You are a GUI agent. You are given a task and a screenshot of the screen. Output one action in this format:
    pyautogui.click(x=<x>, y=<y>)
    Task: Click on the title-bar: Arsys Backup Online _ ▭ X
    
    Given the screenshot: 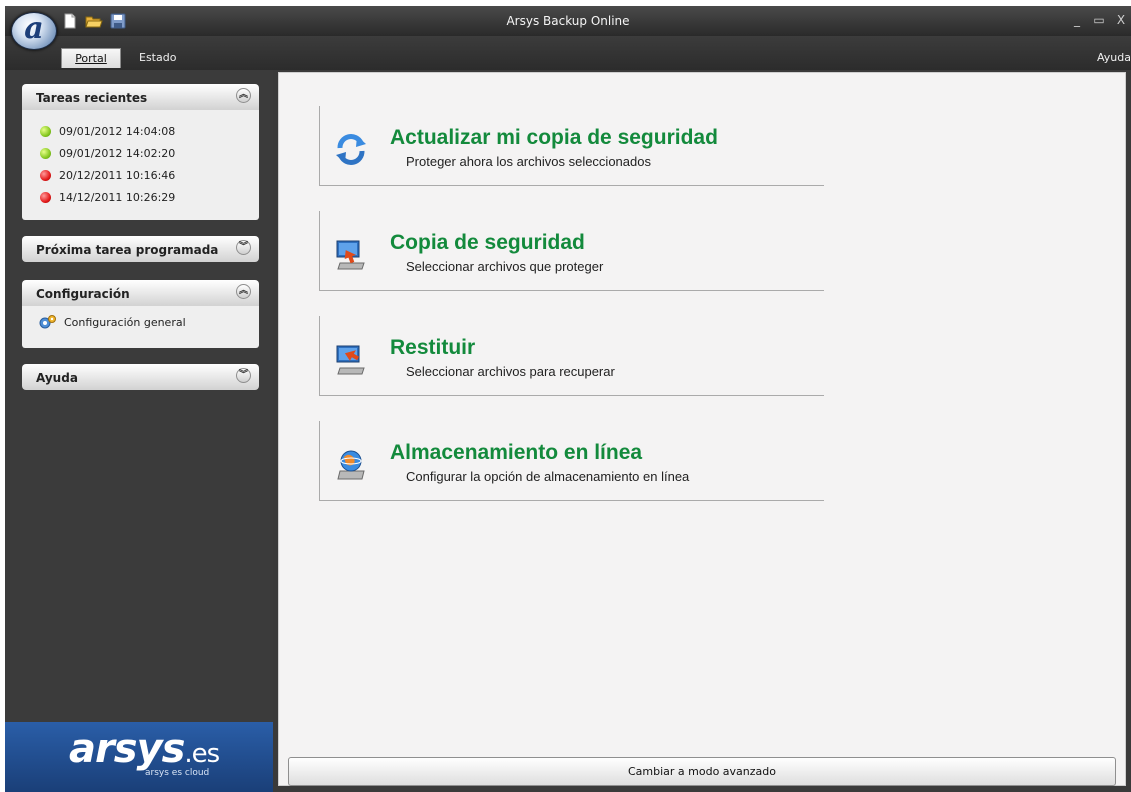 What is the action you would take?
    pyautogui.click(x=568, y=21)
    